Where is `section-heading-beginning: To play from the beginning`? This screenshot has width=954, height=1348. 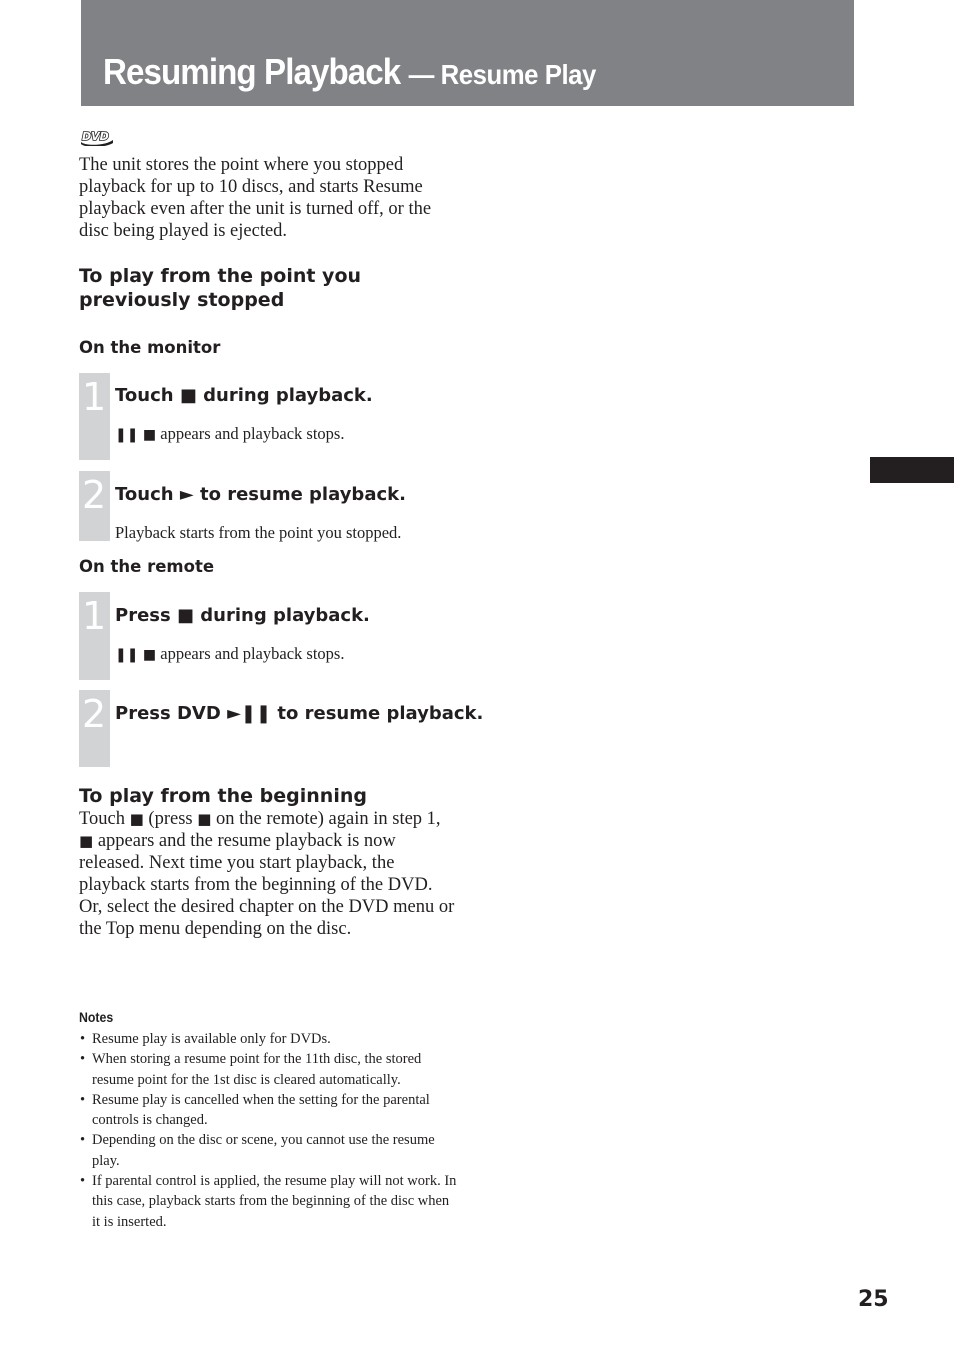
section-heading-beginning: To play from the beginning is located at coordinates (223, 796).